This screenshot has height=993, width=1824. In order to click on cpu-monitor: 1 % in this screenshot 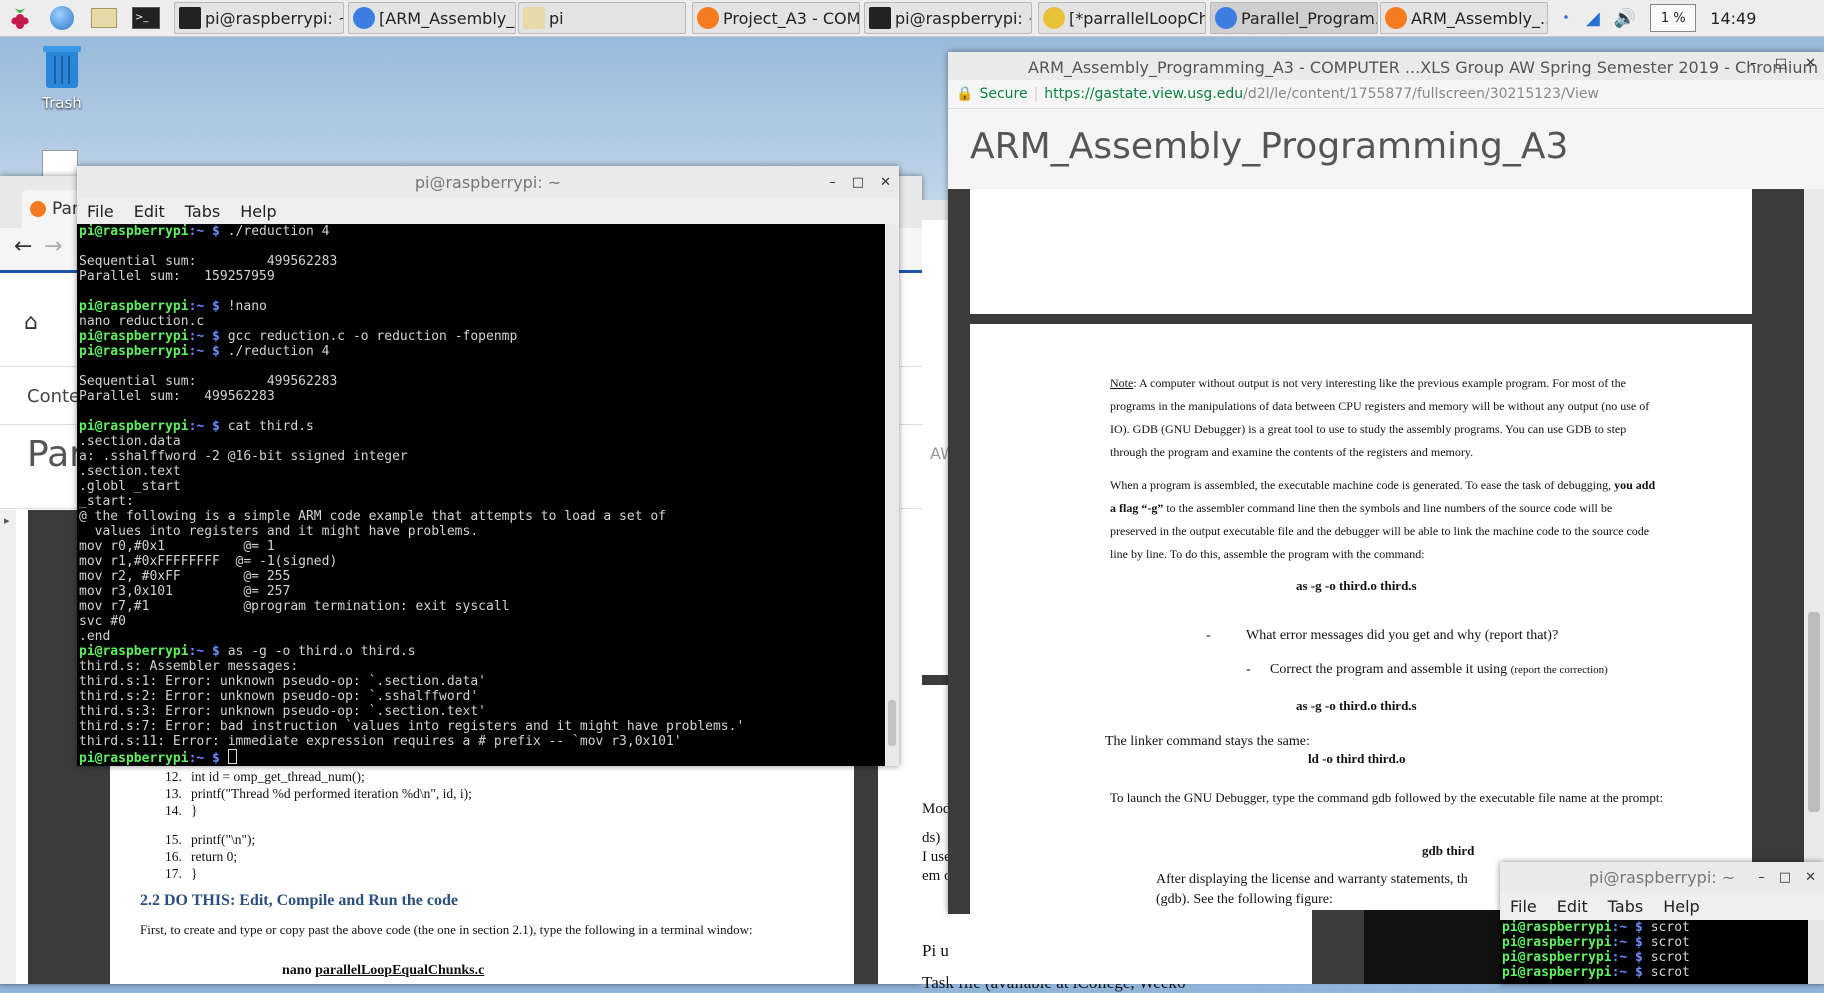, I will do `click(1673, 18)`.